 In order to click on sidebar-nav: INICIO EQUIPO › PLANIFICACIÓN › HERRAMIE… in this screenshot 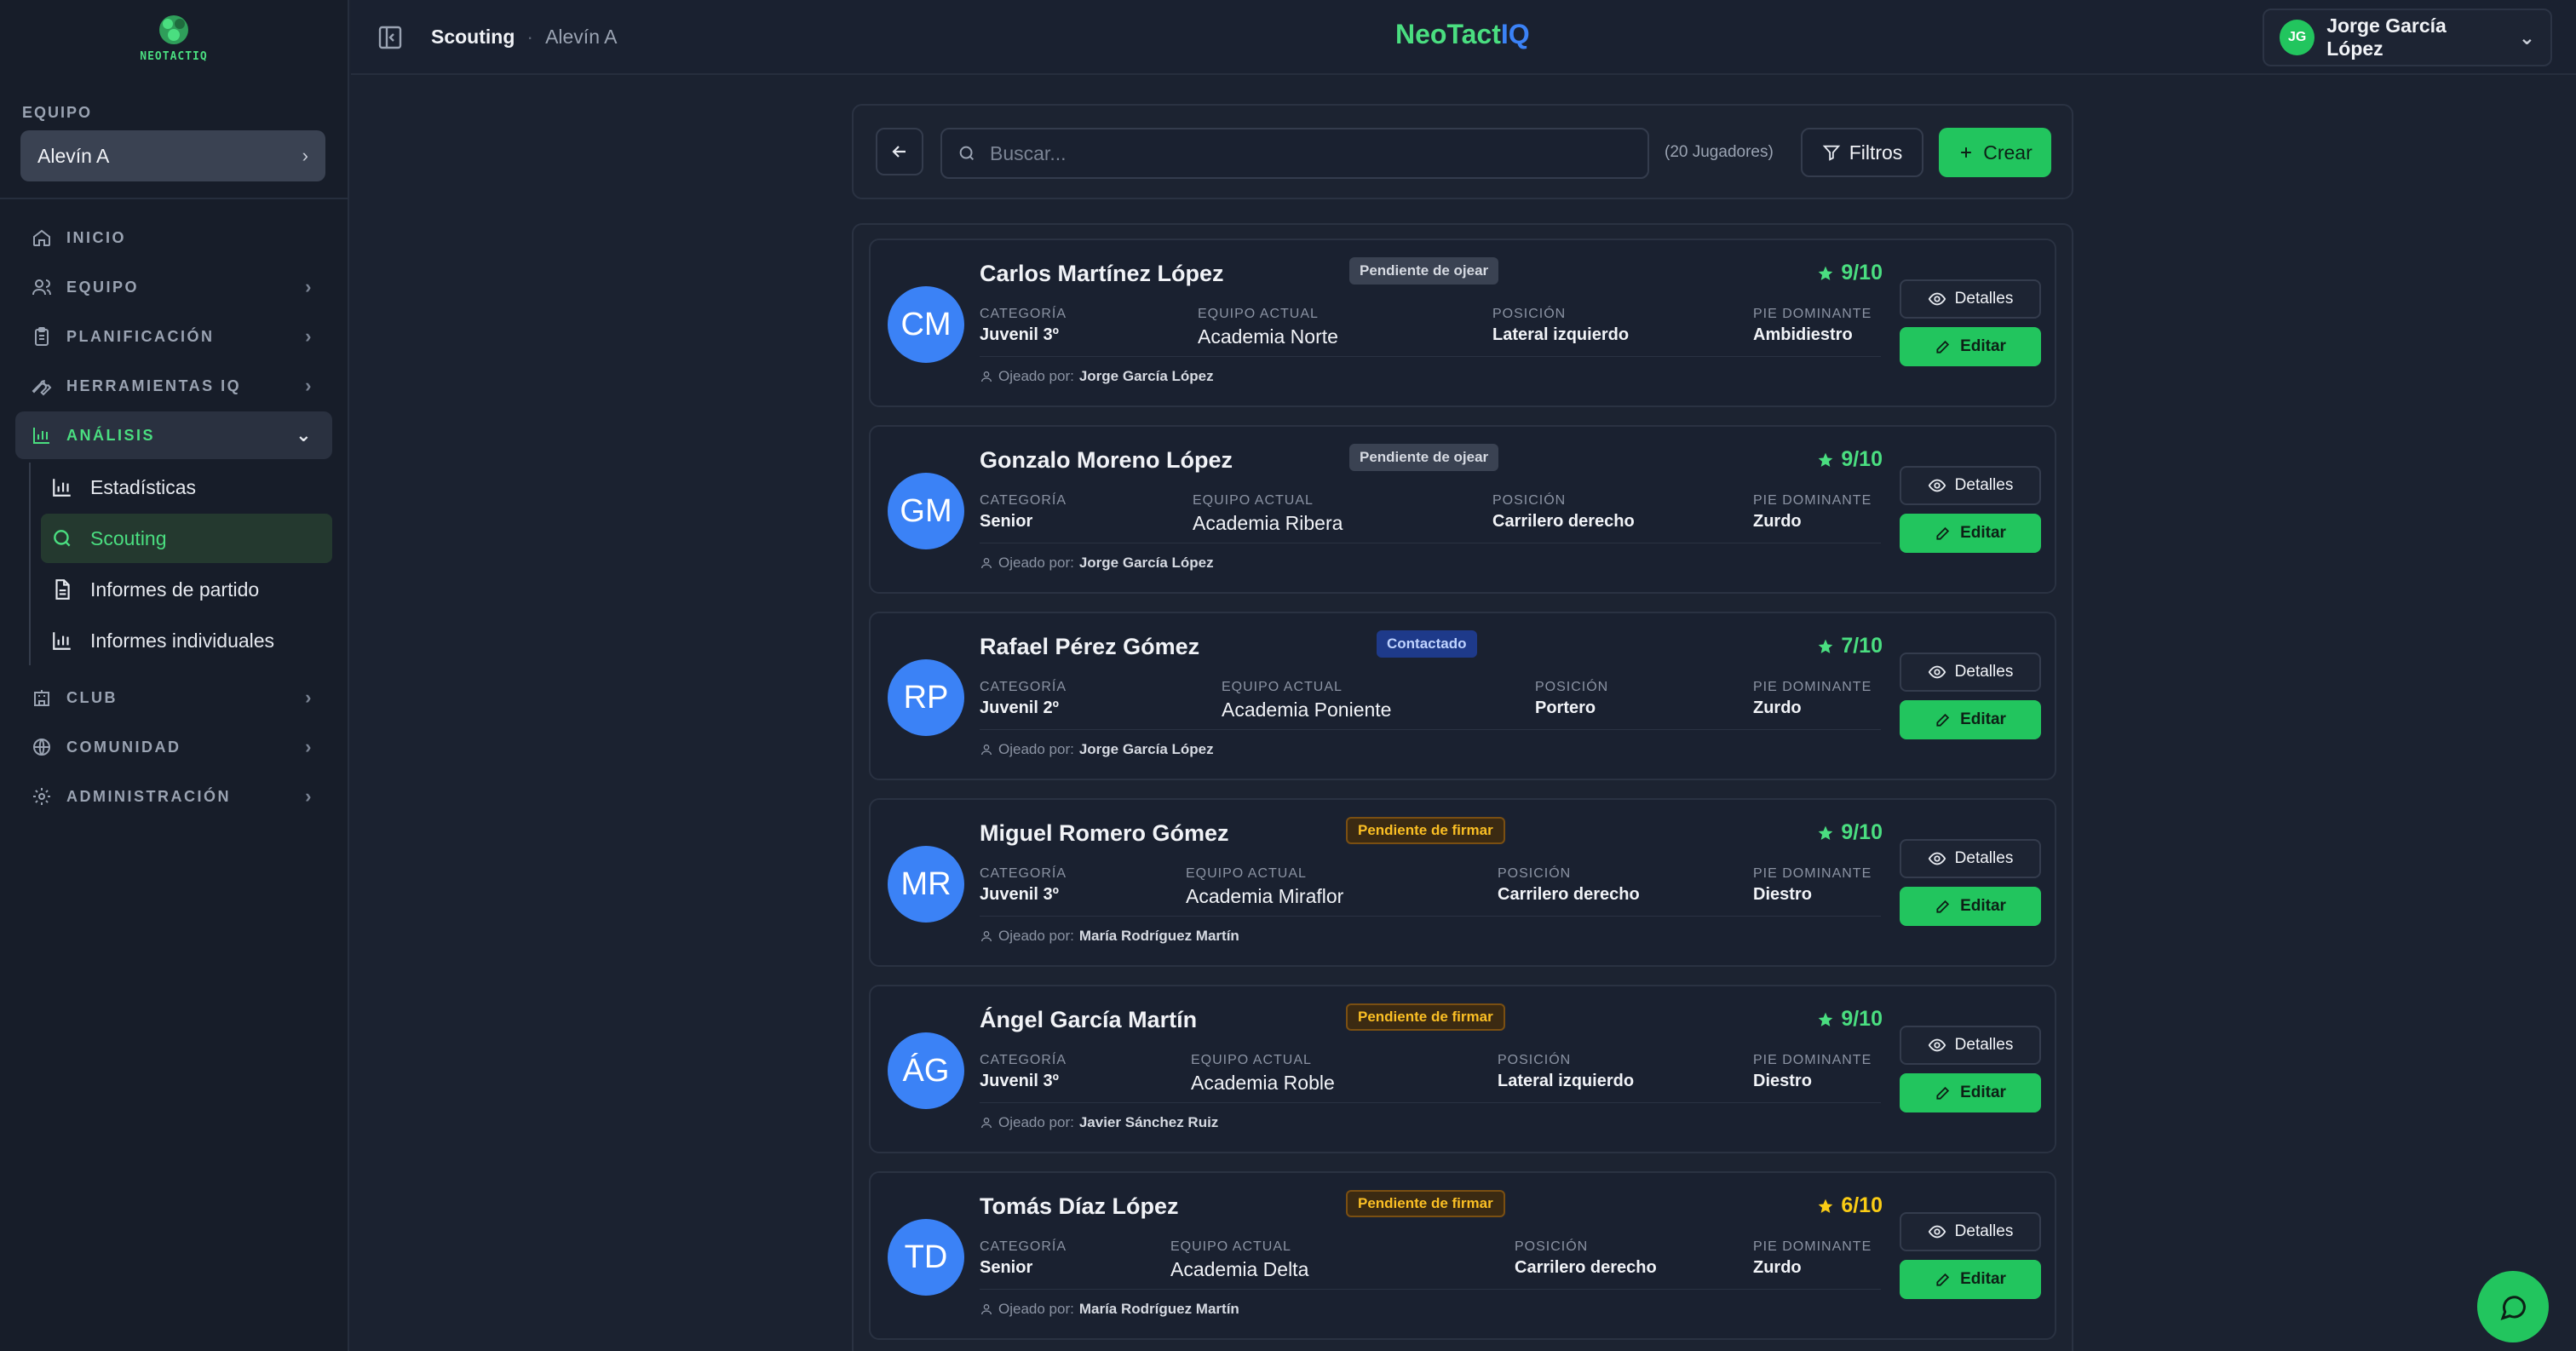, I will do `click(174, 518)`.